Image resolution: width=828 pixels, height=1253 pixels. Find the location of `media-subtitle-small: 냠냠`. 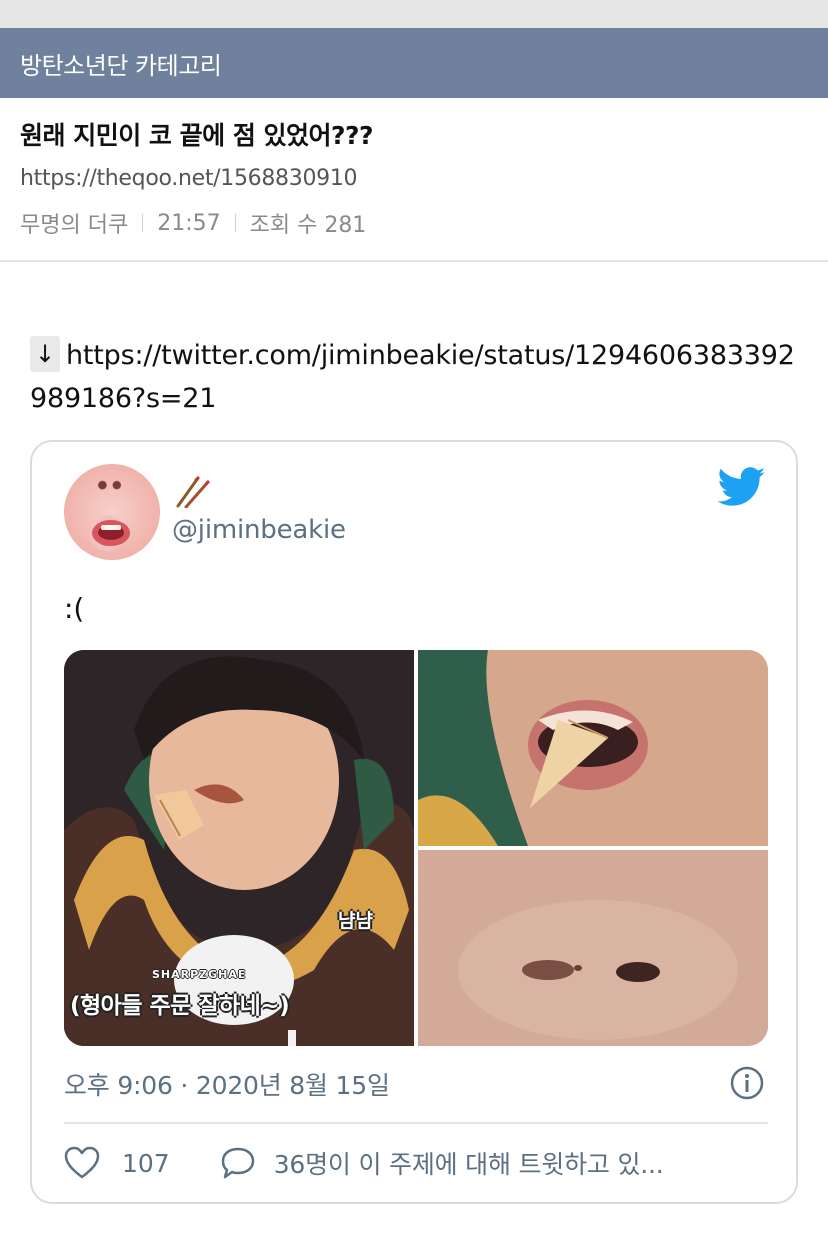

media-subtitle-small: 냠냠 is located at coordinates (355, 921).